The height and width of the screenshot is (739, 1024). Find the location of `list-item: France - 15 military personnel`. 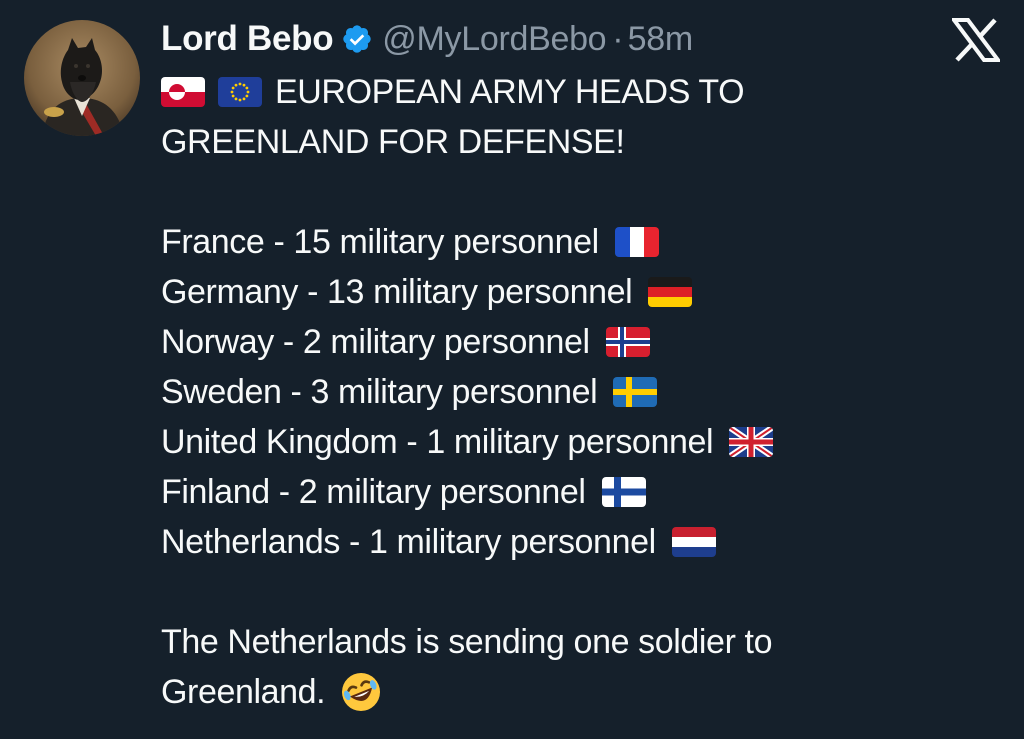

list-item: France - 15 military personnel is located at coordinates (581, 242).